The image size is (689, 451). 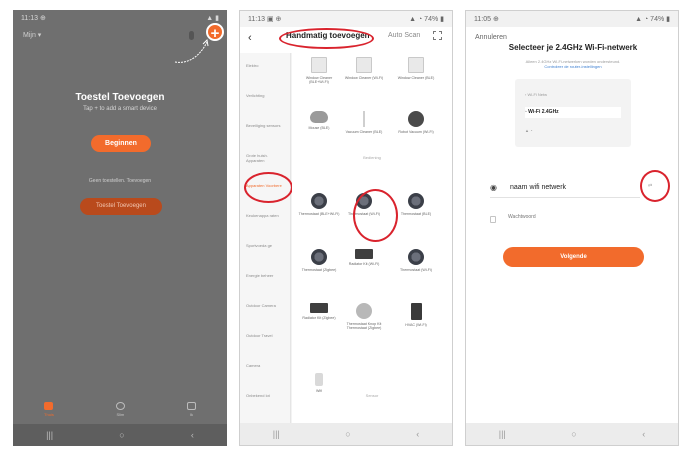 I want to click on wifi-ssid-field: ◉ naam wifi netwerk, so click(x=565, y=188).